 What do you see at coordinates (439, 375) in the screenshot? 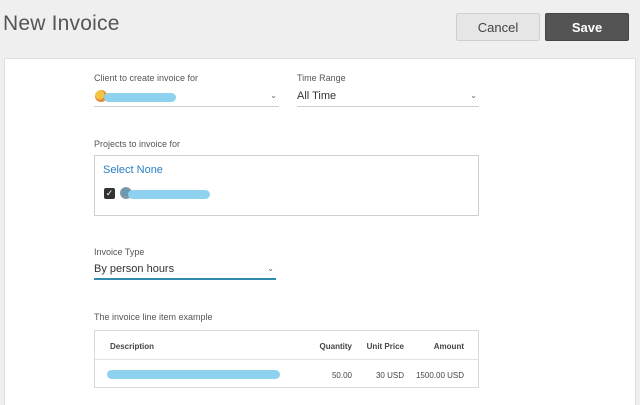
I see `row-amount: 1500.00 USD` at bounding box center [439, 375].